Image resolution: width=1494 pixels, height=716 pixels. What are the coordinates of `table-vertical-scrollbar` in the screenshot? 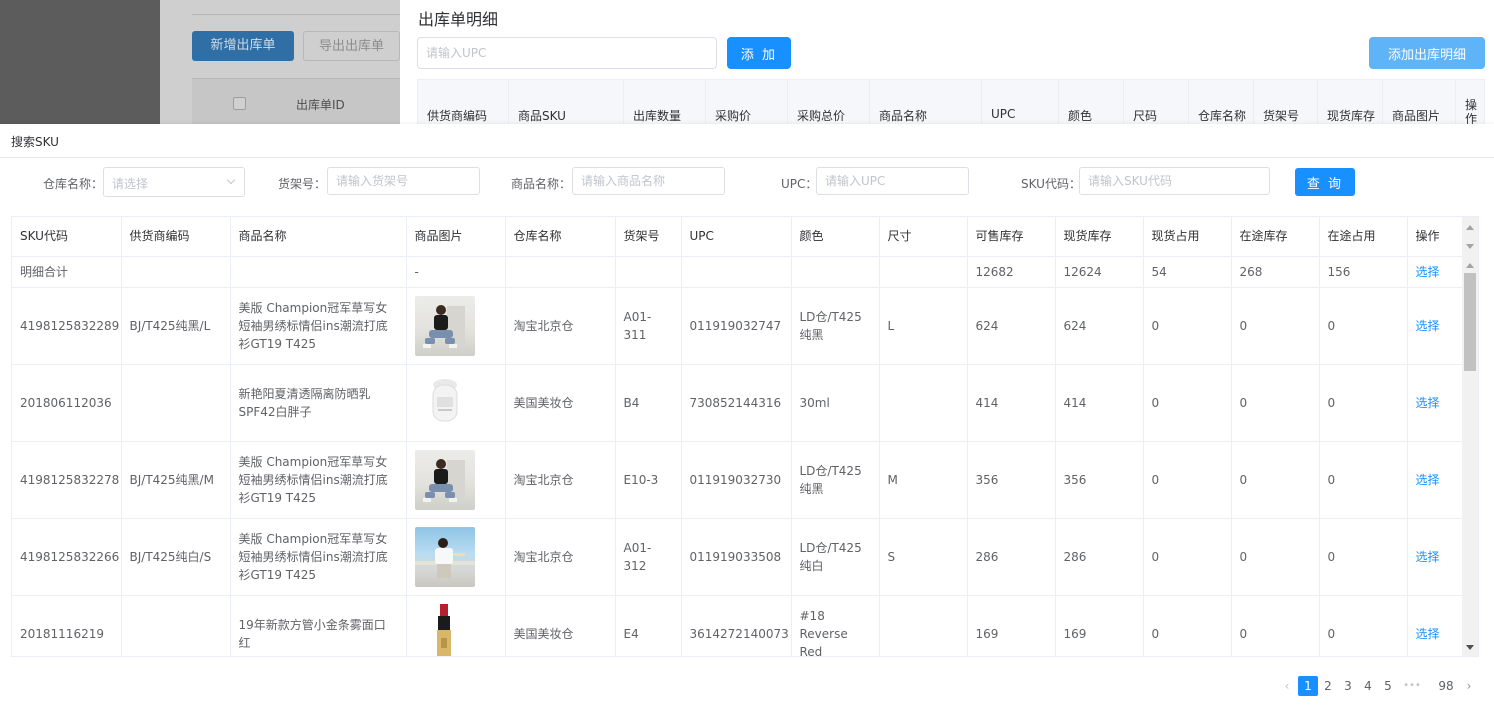 It's located at (1470, 436).